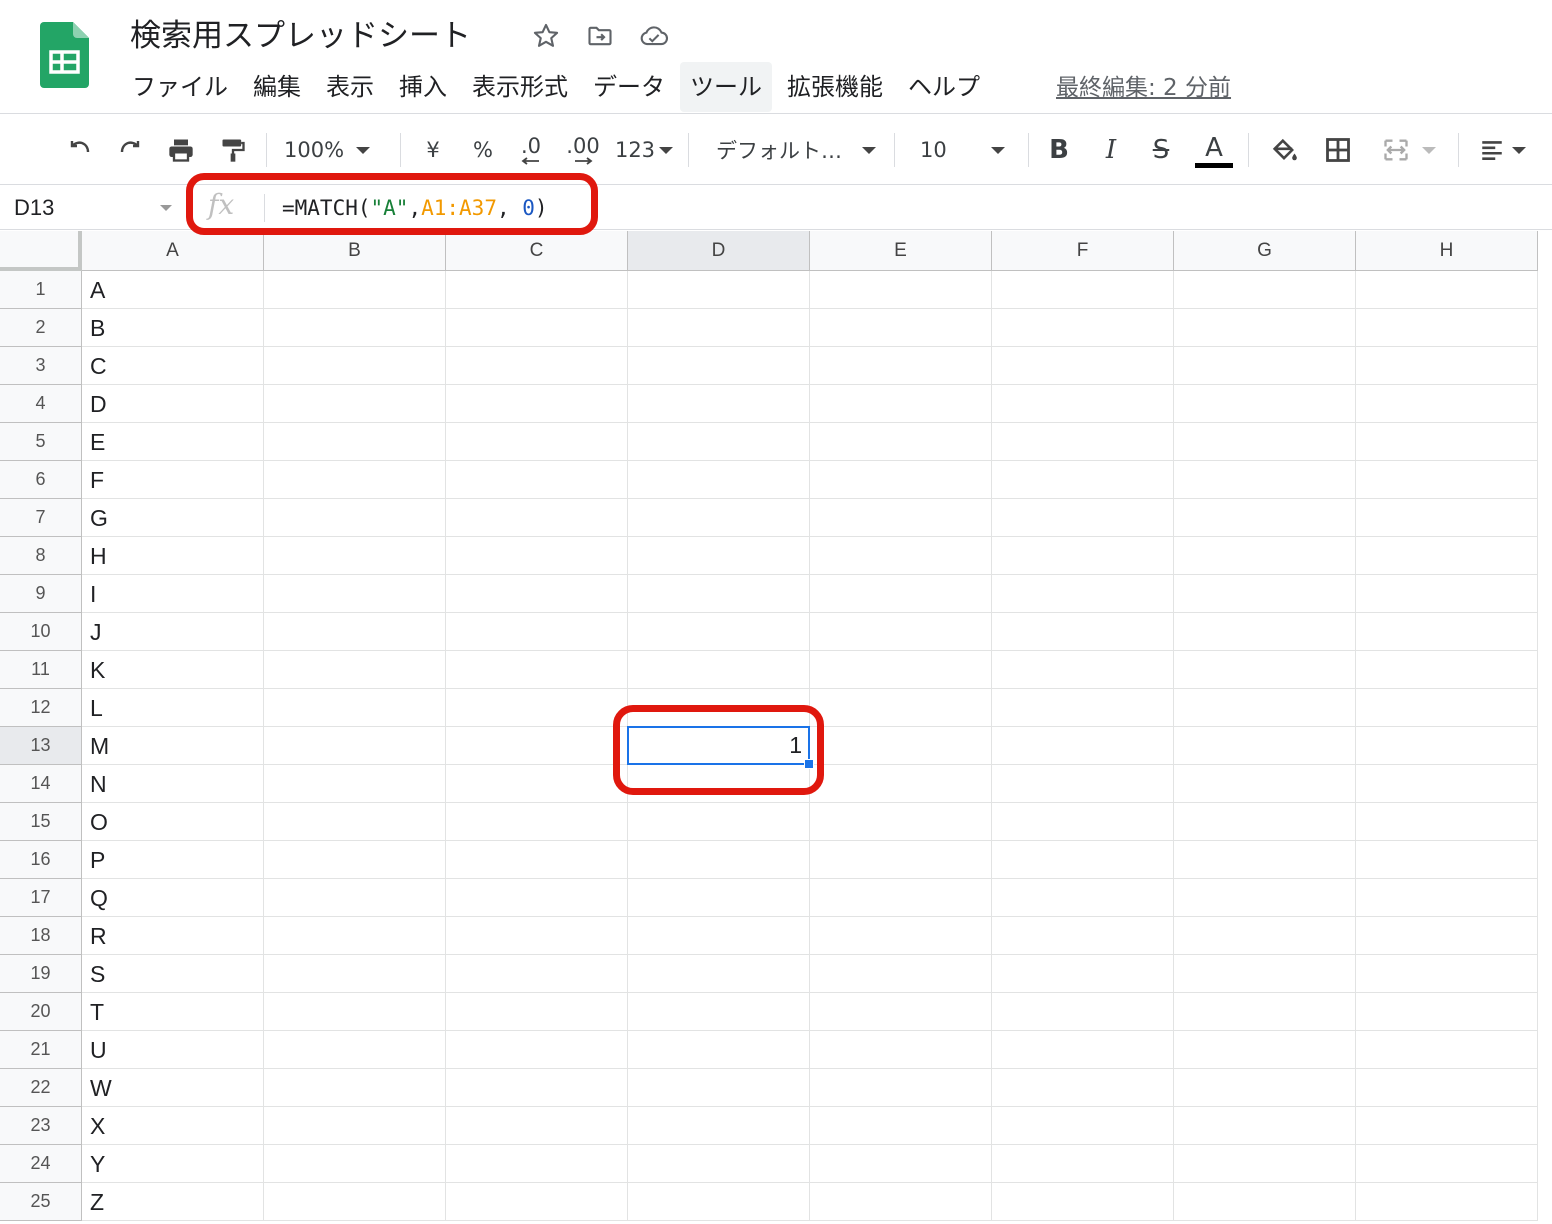 The width and height of the screenshot is (1552, 1224). What do you see at coordinates (719, 556) in the screenshot?
I see `cell-d8` at bounding box center [719, 556].